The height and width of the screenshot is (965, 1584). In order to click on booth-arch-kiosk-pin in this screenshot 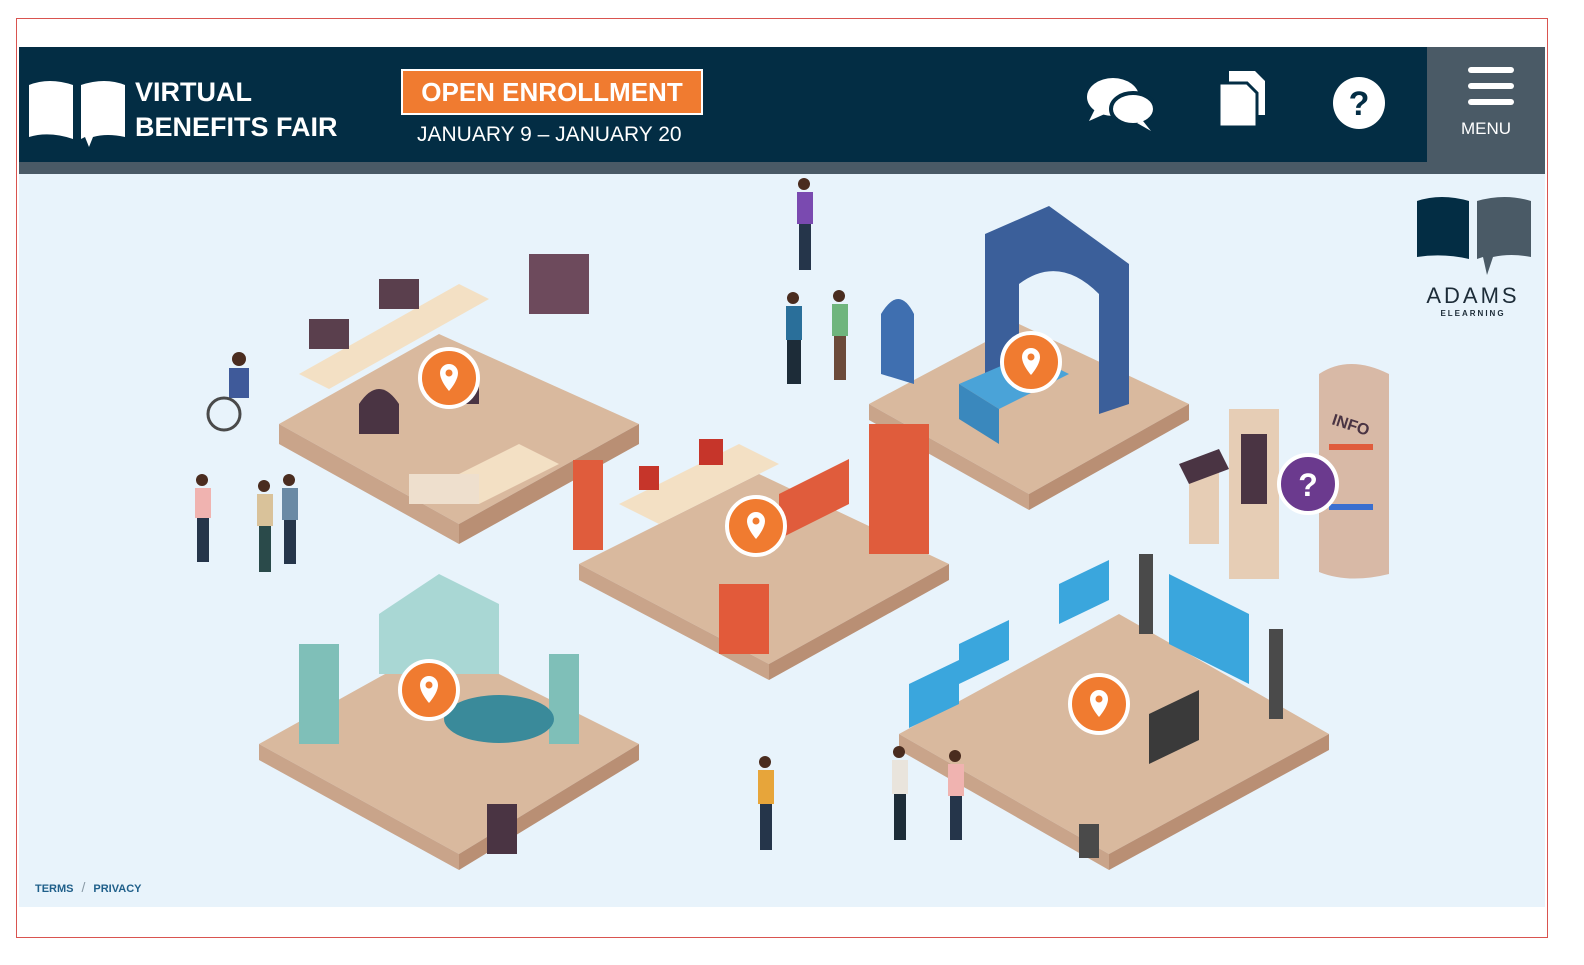, I will do `click(1031, 362)`.